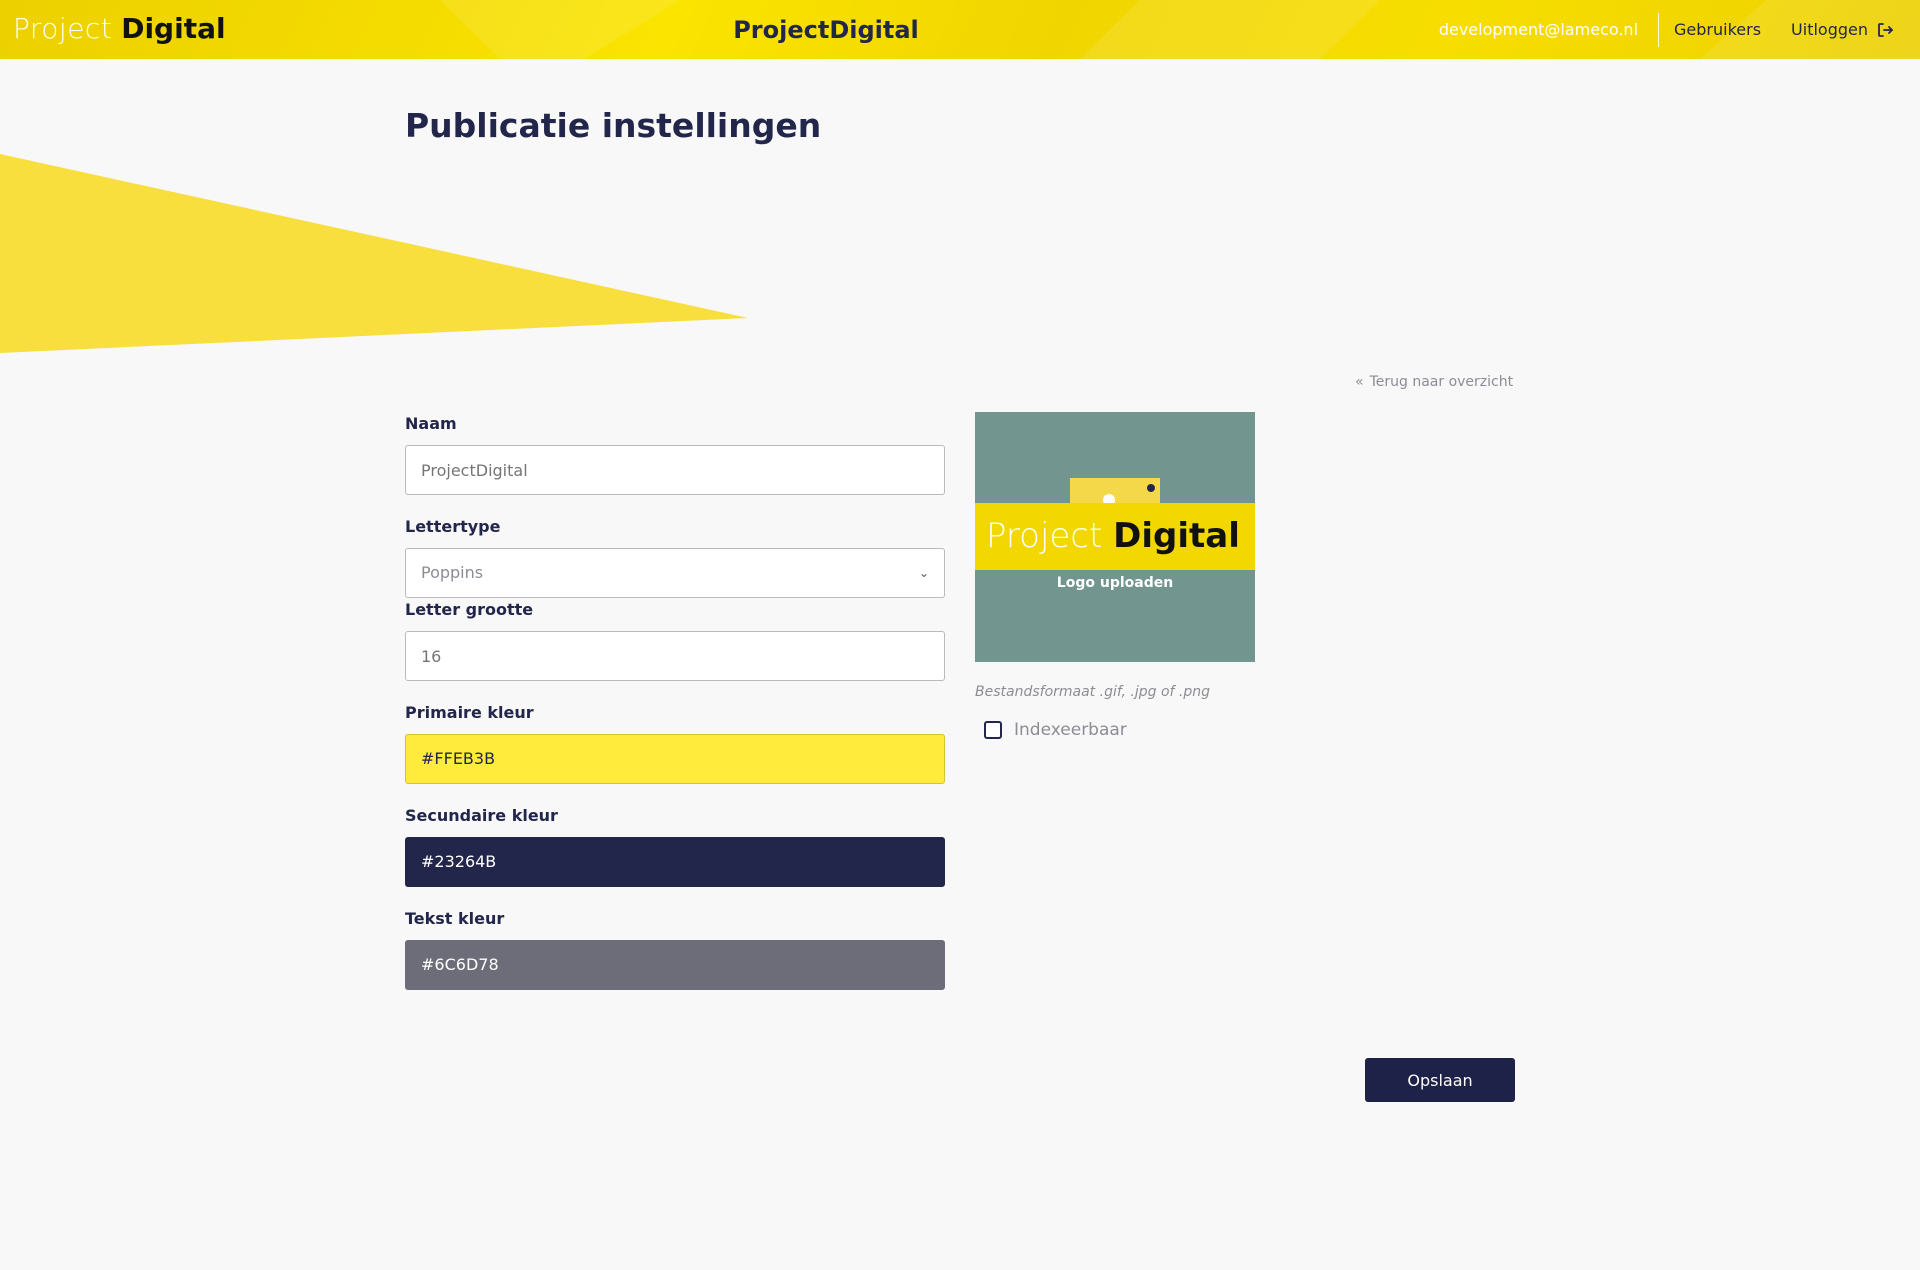 Image resolution: width=1920 pixels, height=1270 pixels. What do you see at coordinates (1044, 536) in the screenshot?
I see `logo-preview-light: Project` at bounding box center [1044, 536].